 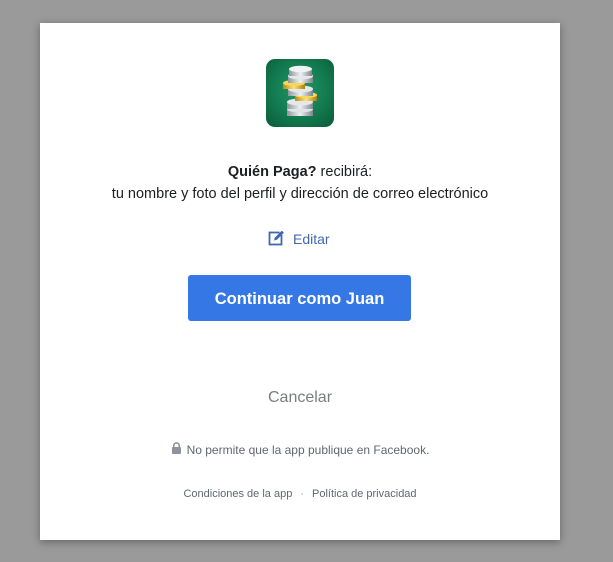 I want to click on app-coin-stack-icon, so click(x=300, y=93).